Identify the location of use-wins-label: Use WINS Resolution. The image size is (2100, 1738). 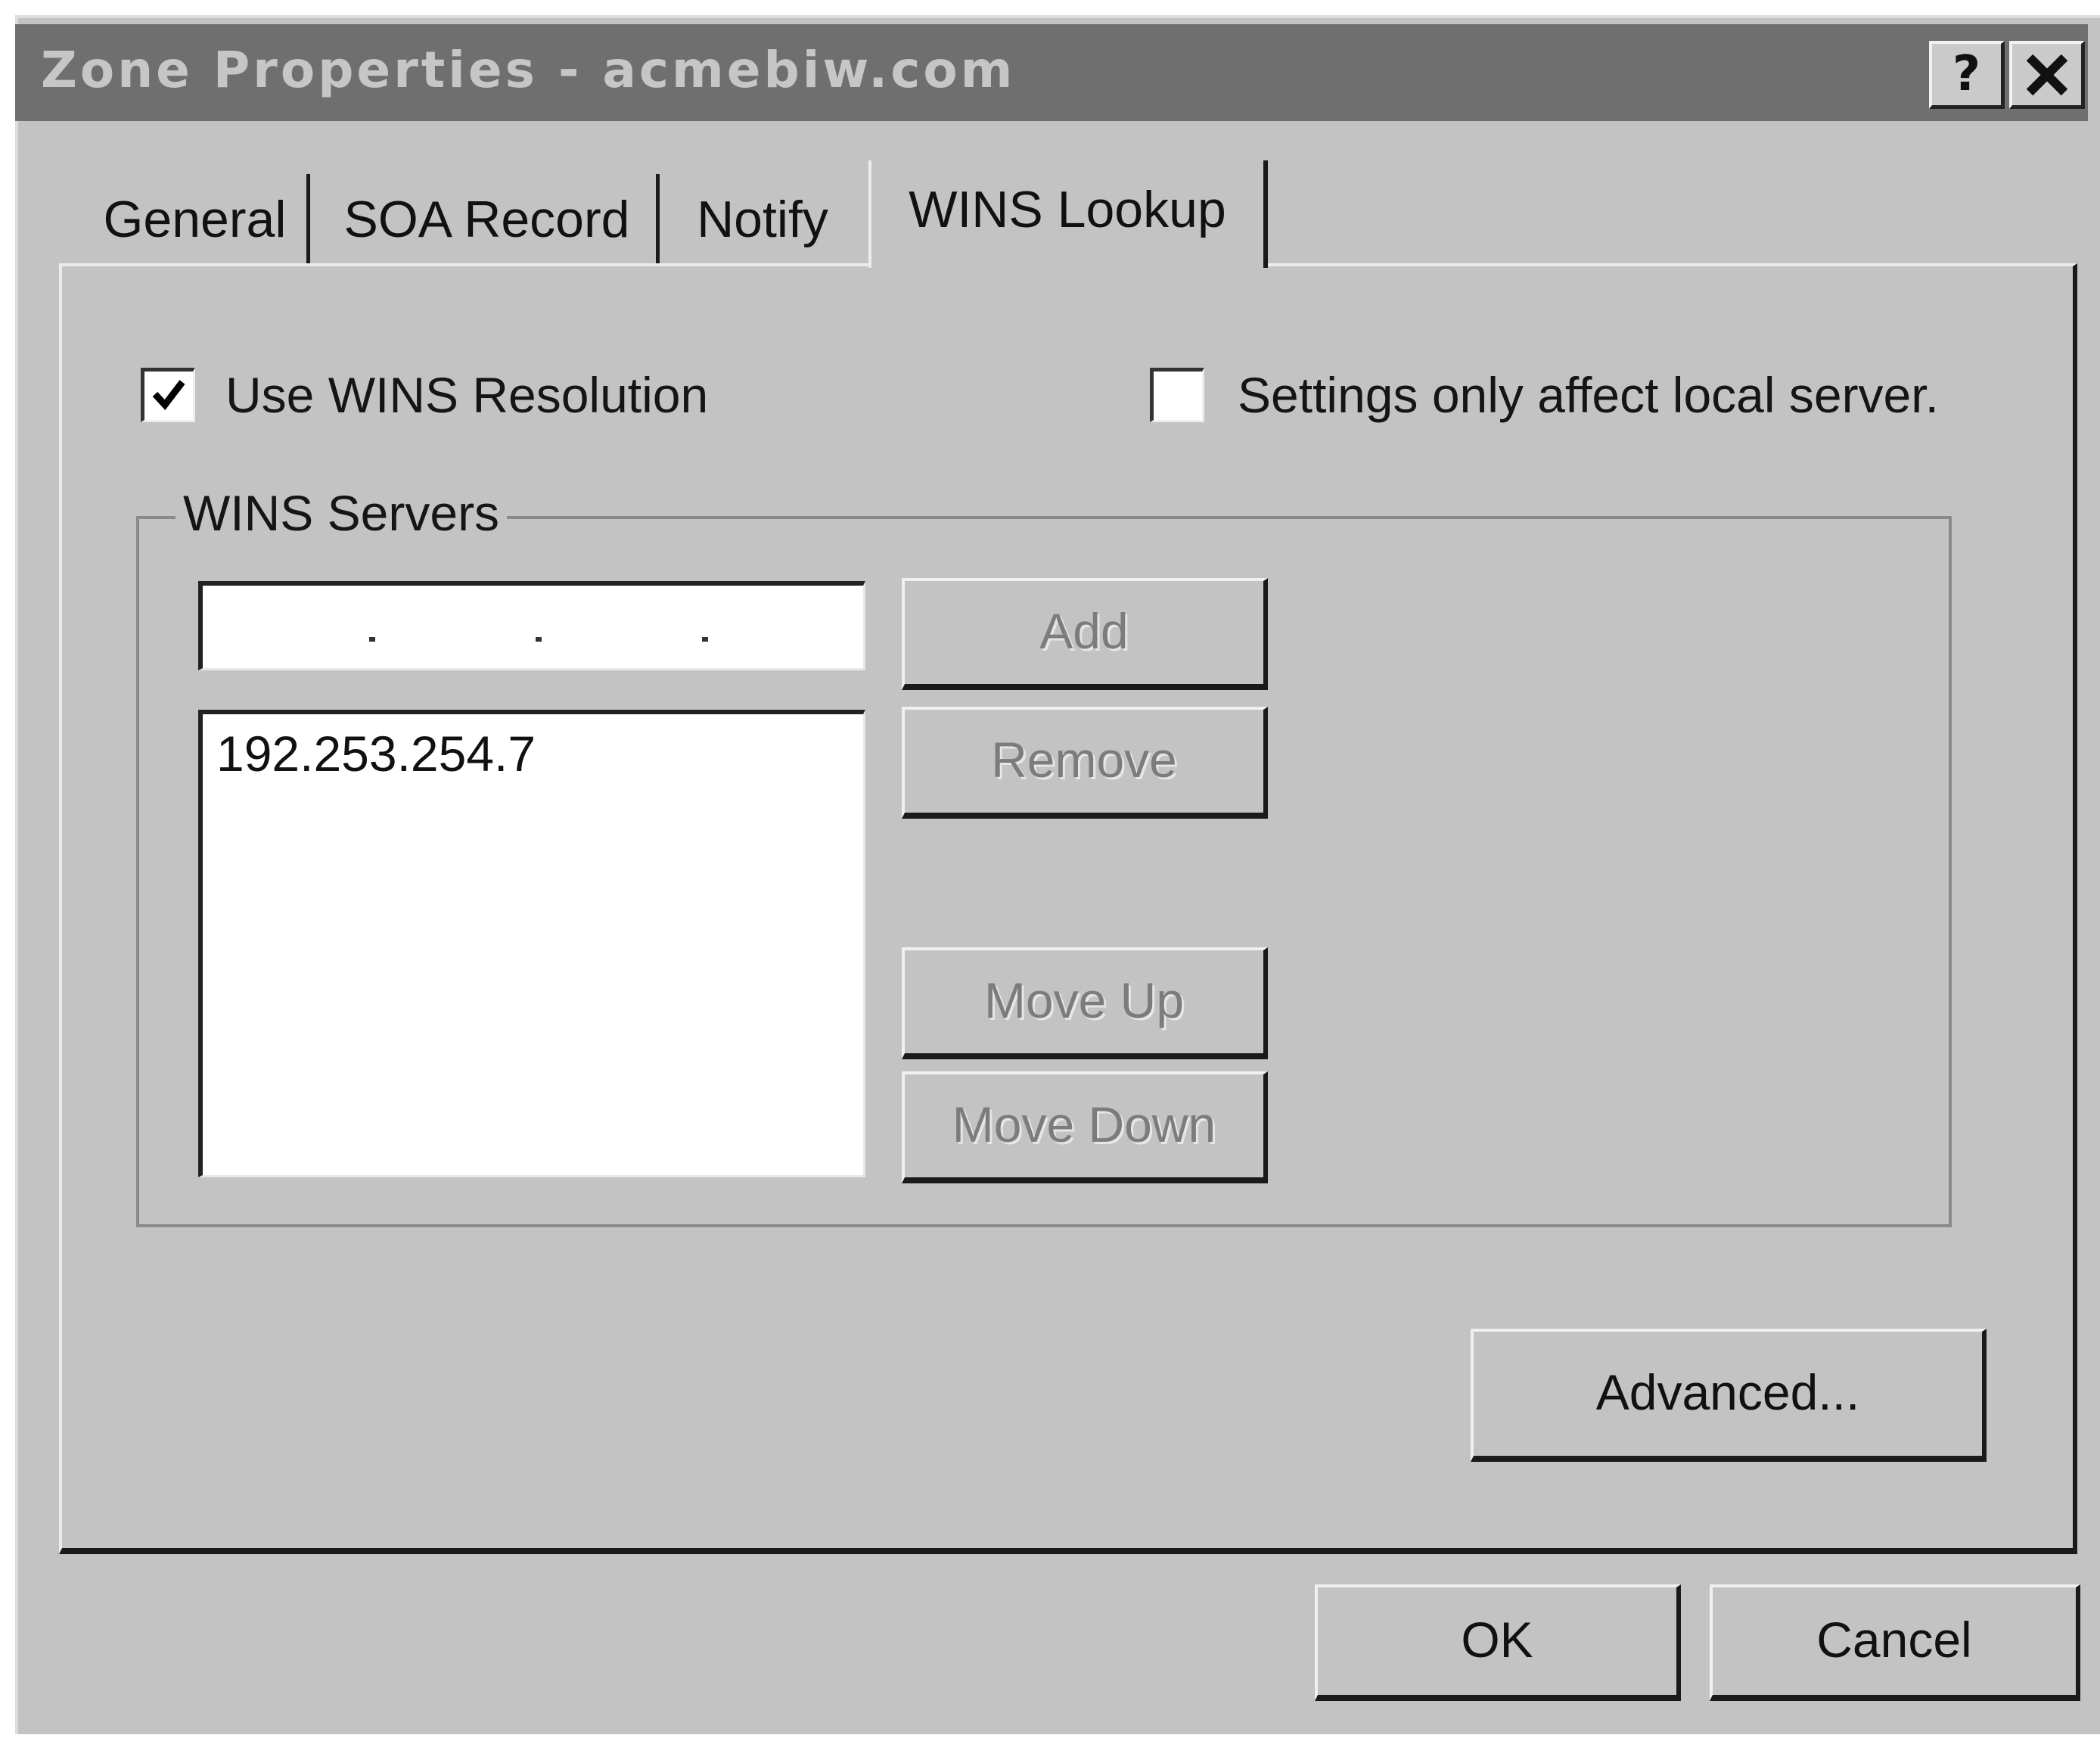
(466, 395).